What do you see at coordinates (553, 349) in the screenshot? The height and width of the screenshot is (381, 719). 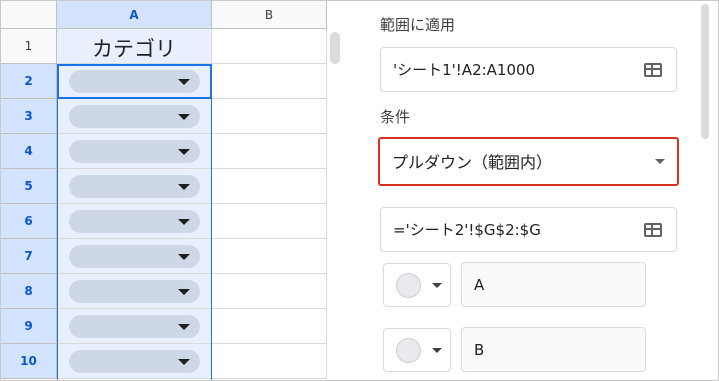 I see `item-input: B` at bounding box center [553, 349].